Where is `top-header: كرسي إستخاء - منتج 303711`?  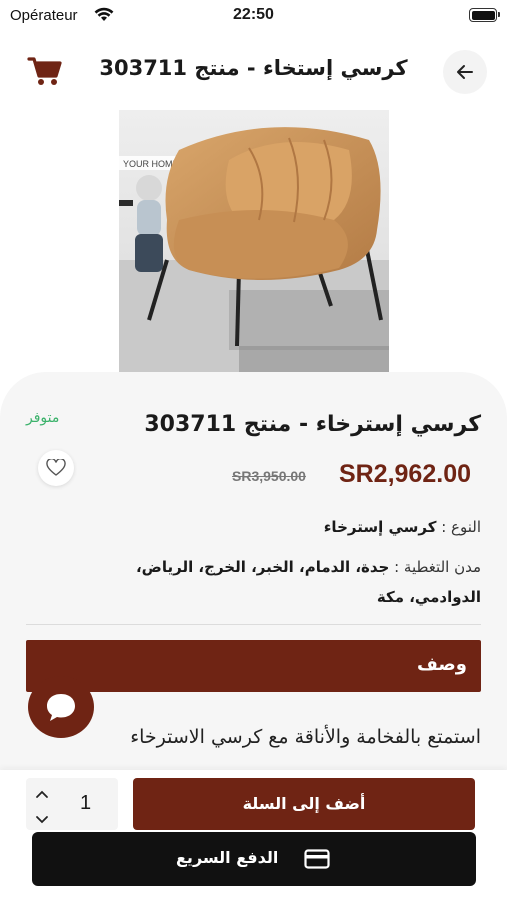 top-header: كرسي إستخاء - منتج 303711 is located at coordinates (253, 70).